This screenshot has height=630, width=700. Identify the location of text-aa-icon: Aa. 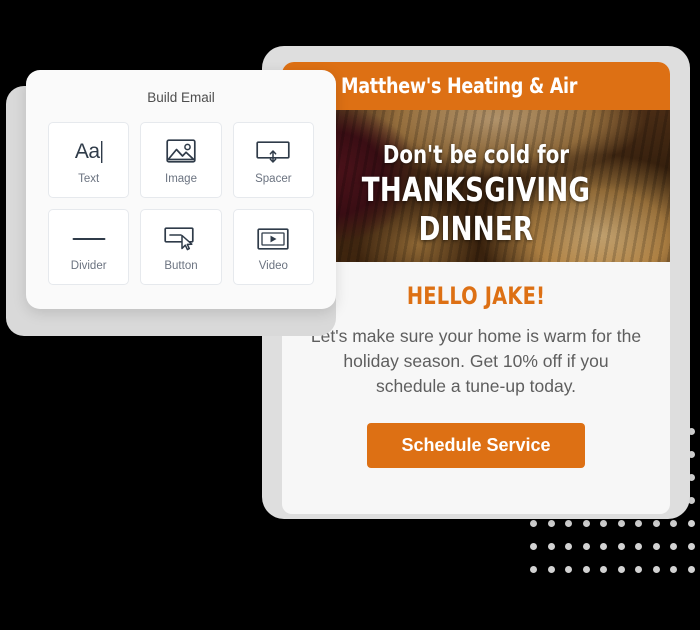
(89, 152).